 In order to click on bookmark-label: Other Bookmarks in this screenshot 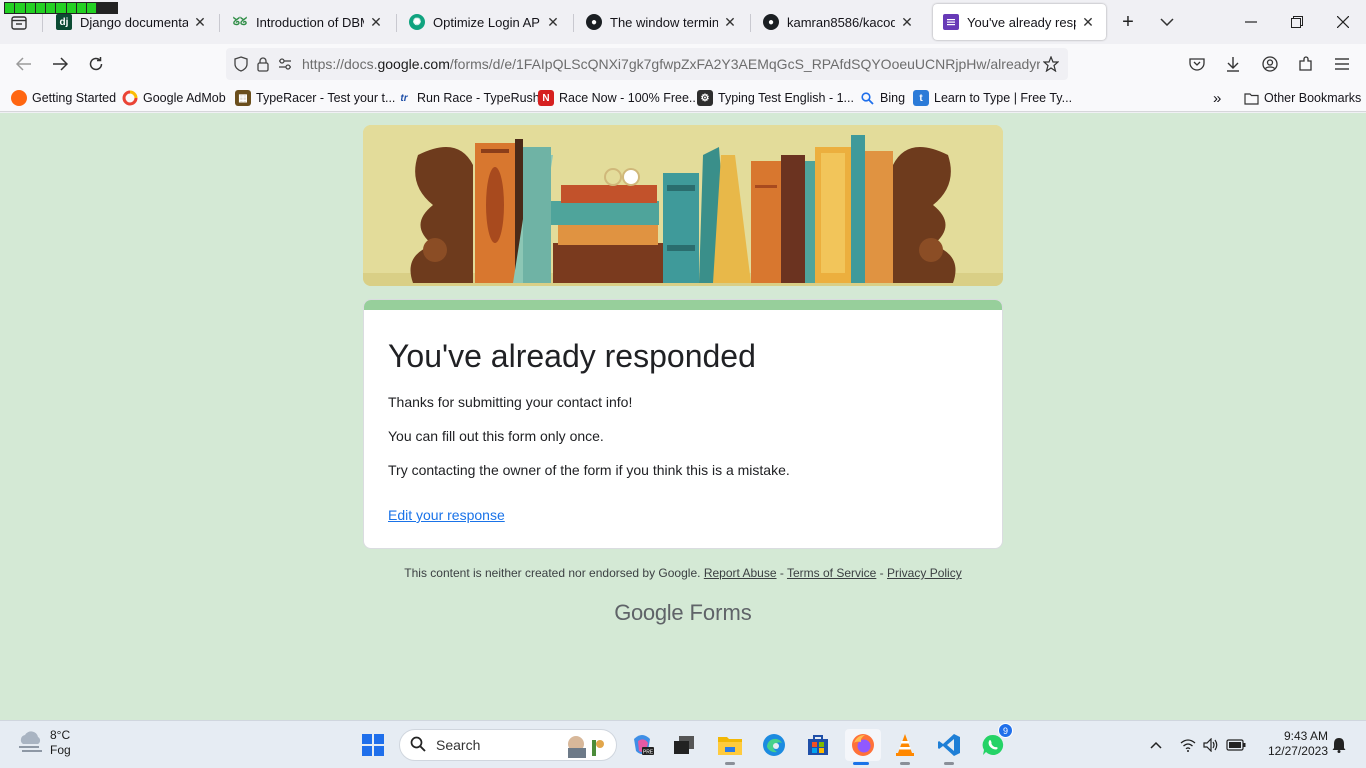, I will do `click(1313, 98)`.